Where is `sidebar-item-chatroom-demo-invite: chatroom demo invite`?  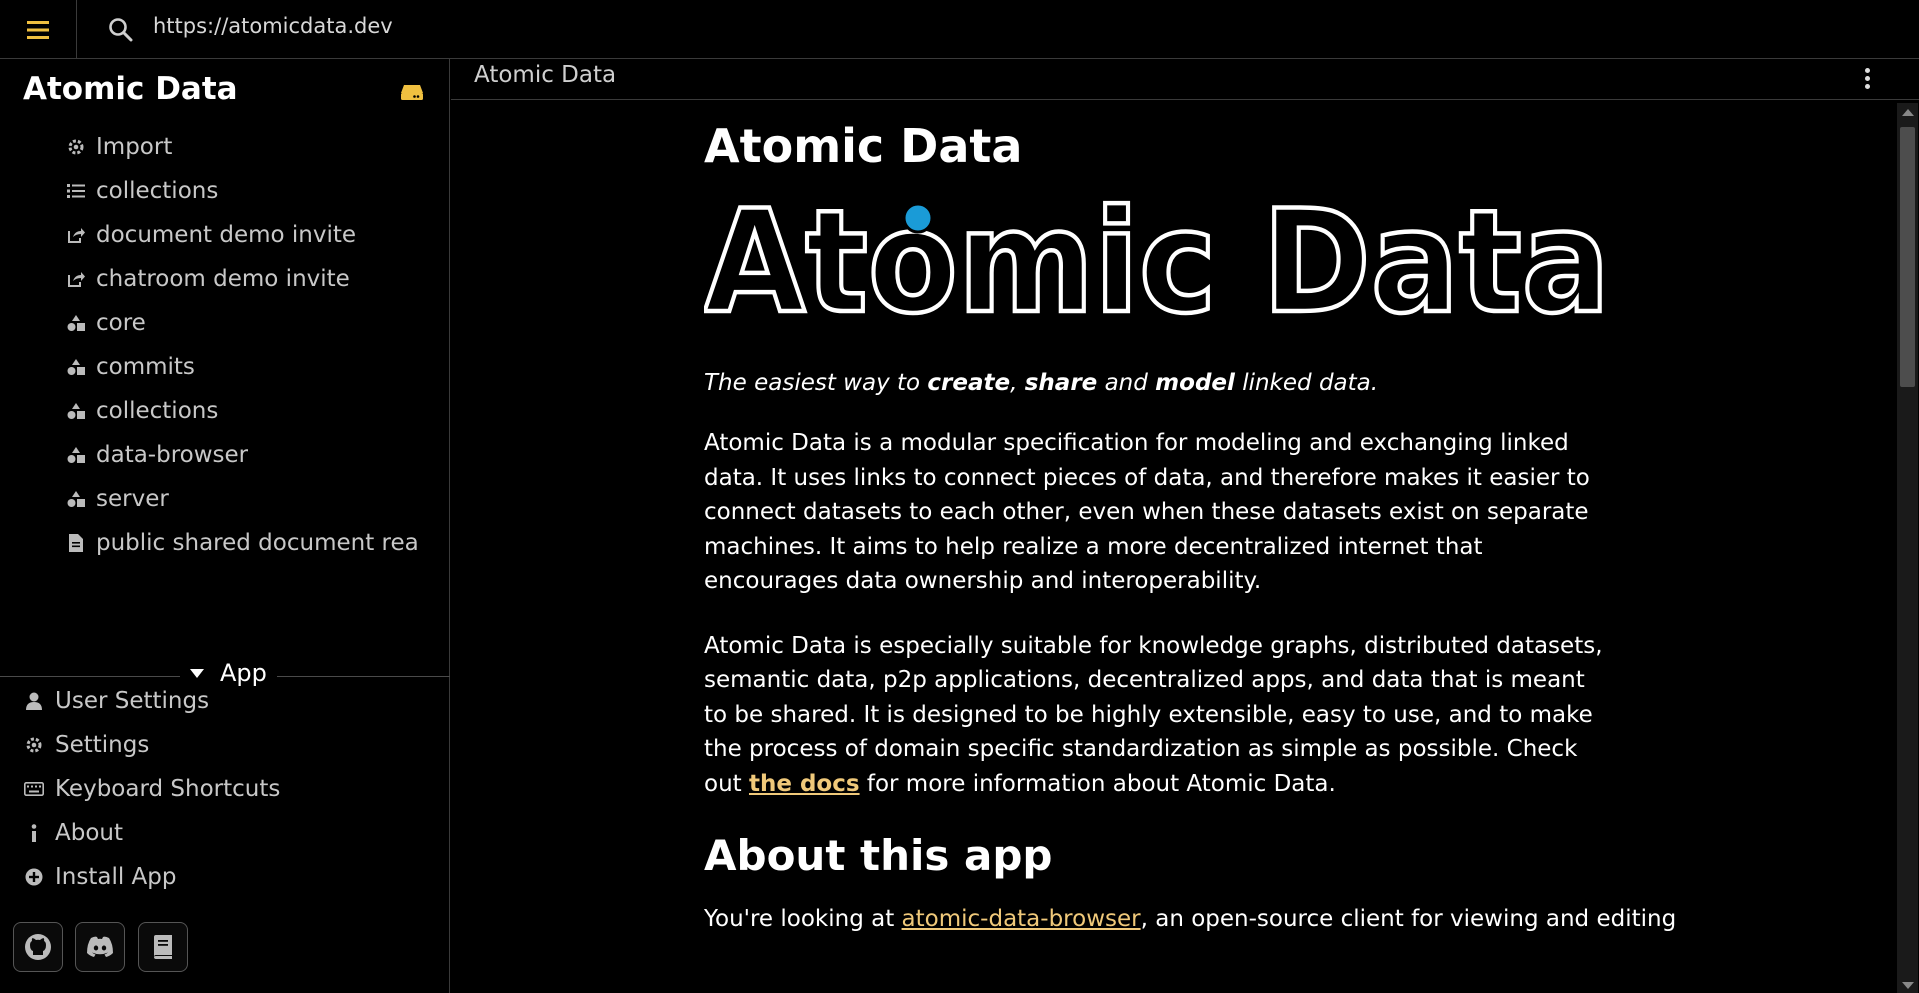 sidebar-item-chatroom-demo-invite: chatroom demo invite is located at coordinates (225, 279).